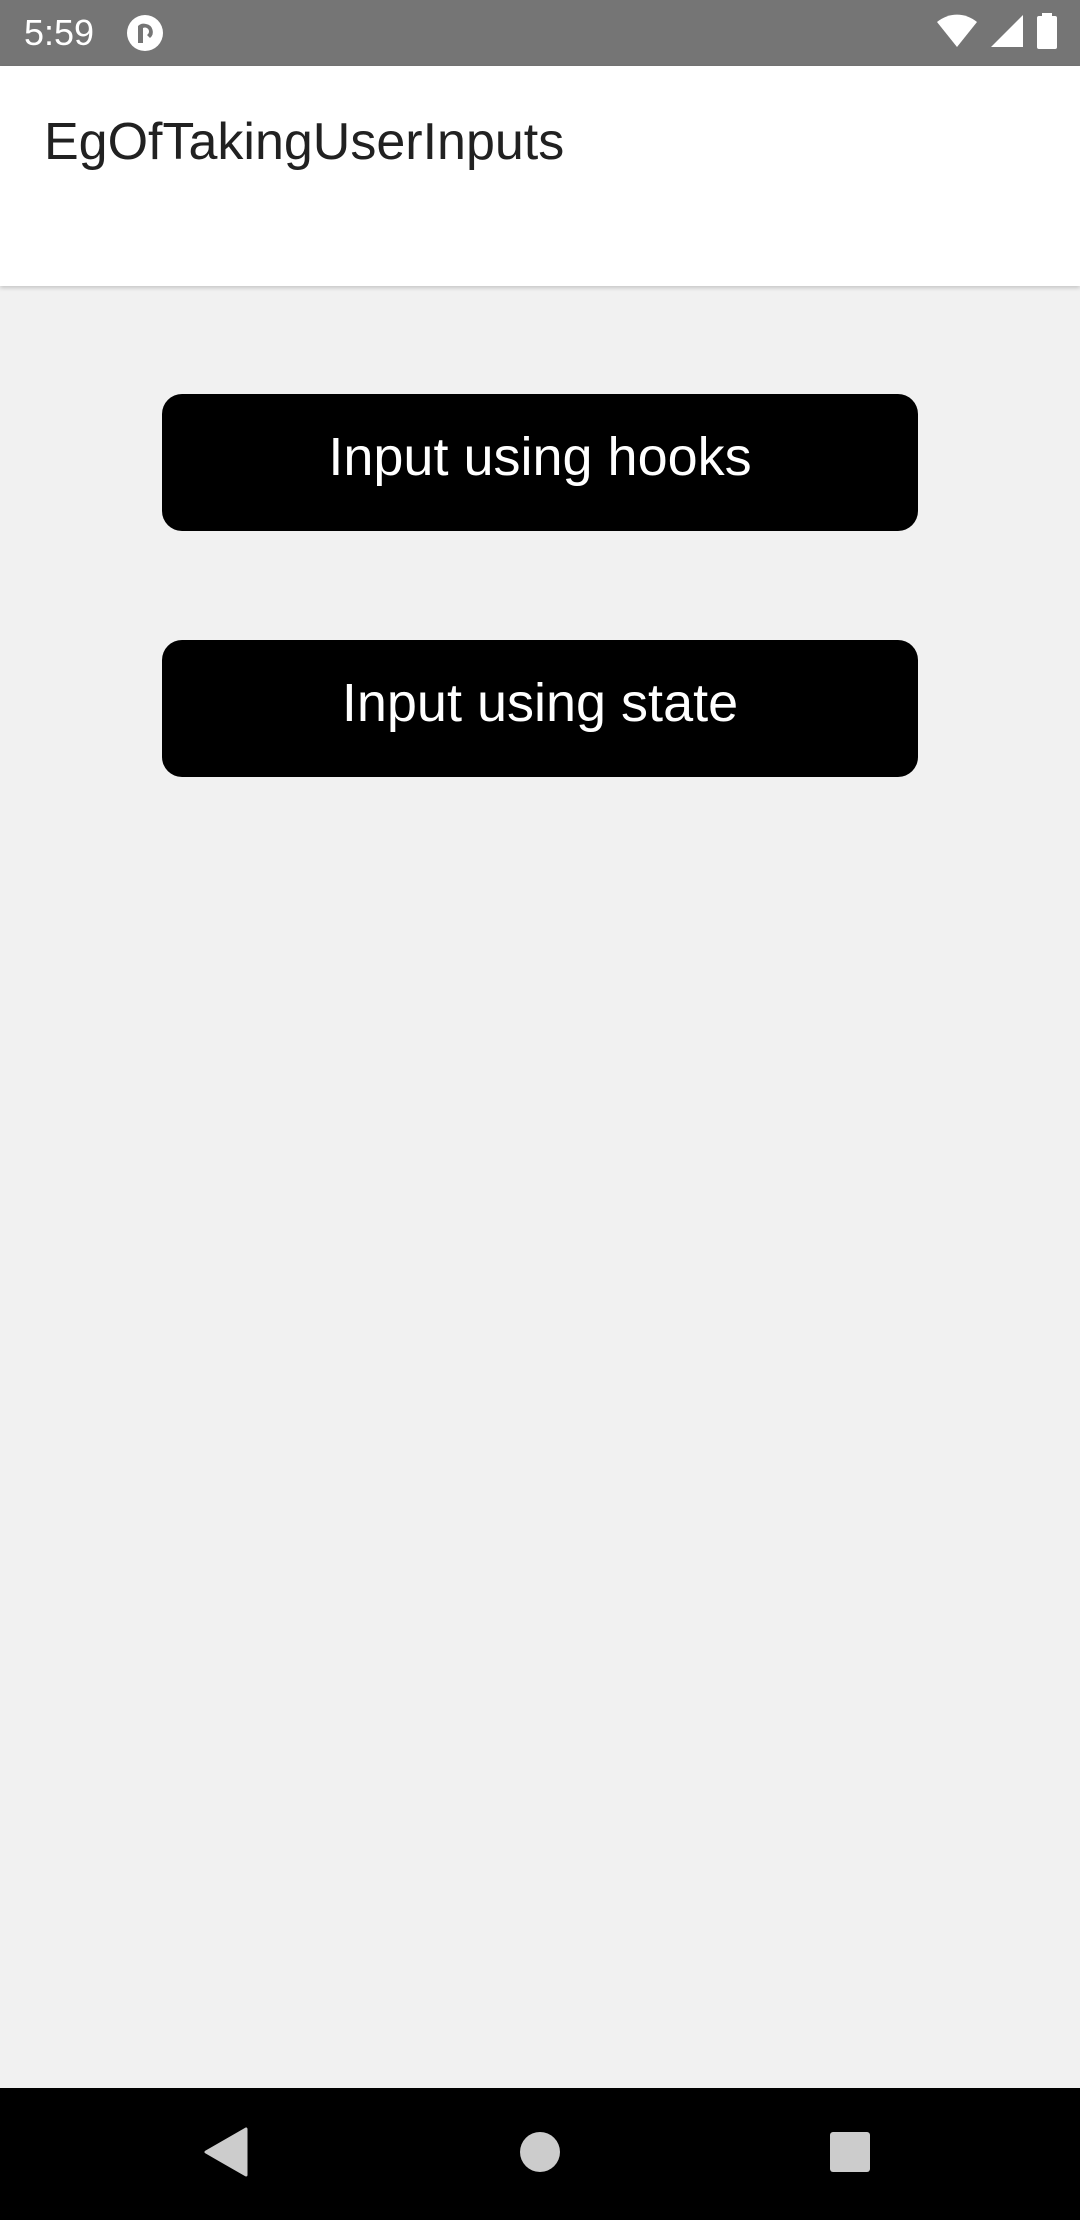  I want to click on input-using-state-label: Input using state, so click(540, 702).